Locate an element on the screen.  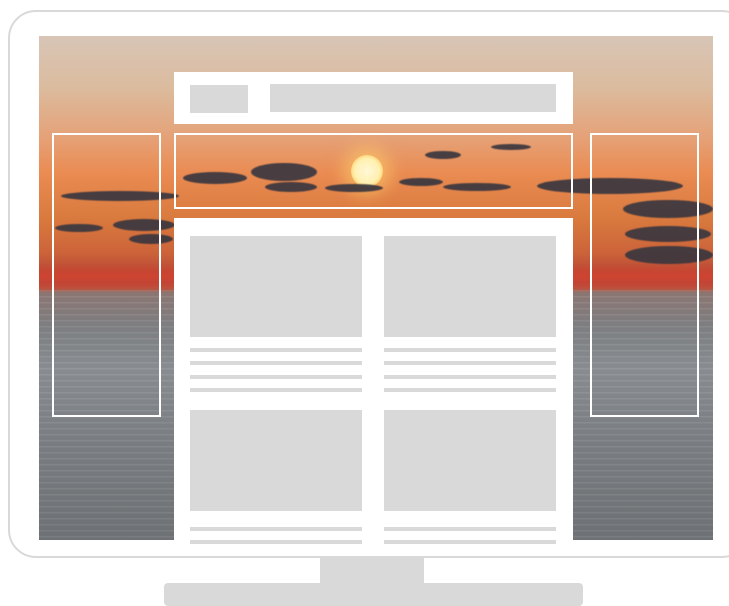
left-sidebar-outline is located at coordinates (106, 275).